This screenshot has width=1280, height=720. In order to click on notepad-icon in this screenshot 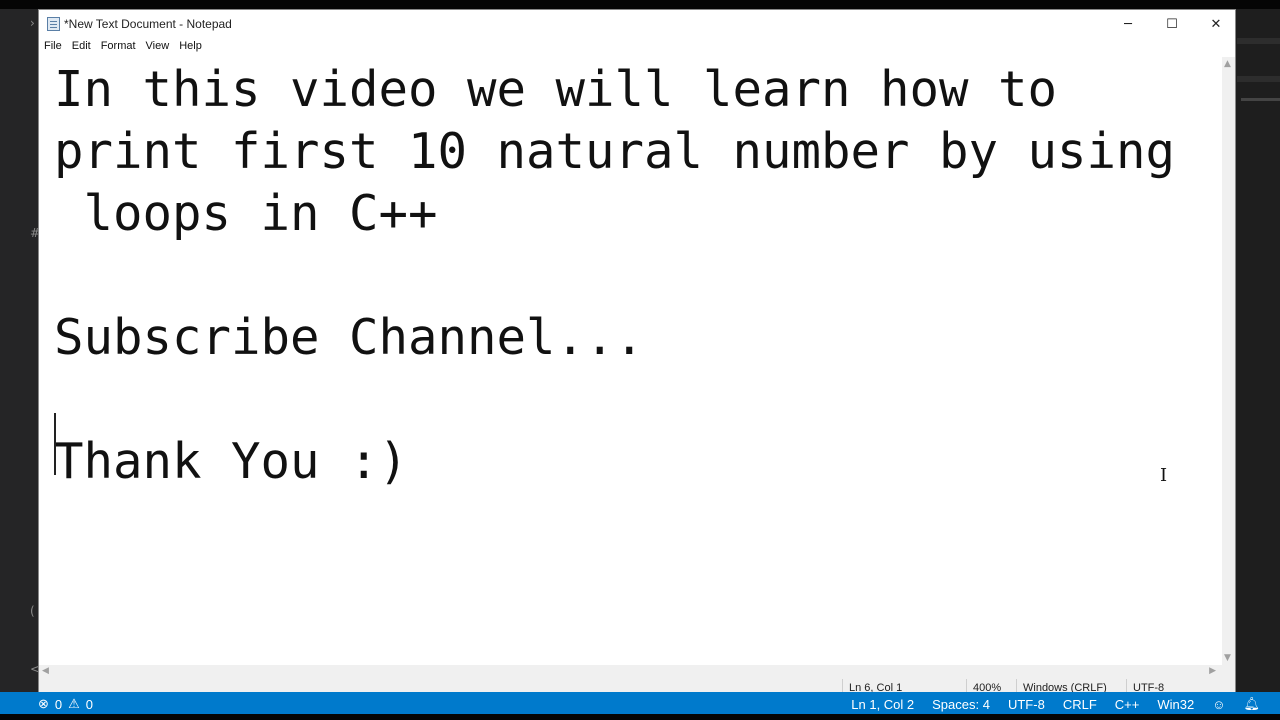, I will do `click(53, 24)`.